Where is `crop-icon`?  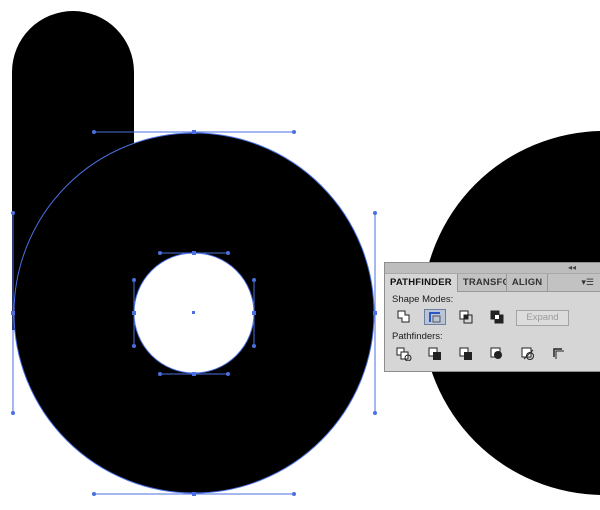 crop-icon is located at coordinates (496, 353).